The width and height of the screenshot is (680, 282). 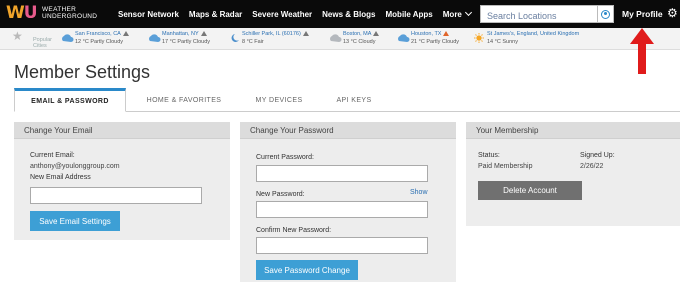 I want to click on tab-home-favorites: HOME & FAVORITES, so click(x=184, y=100).